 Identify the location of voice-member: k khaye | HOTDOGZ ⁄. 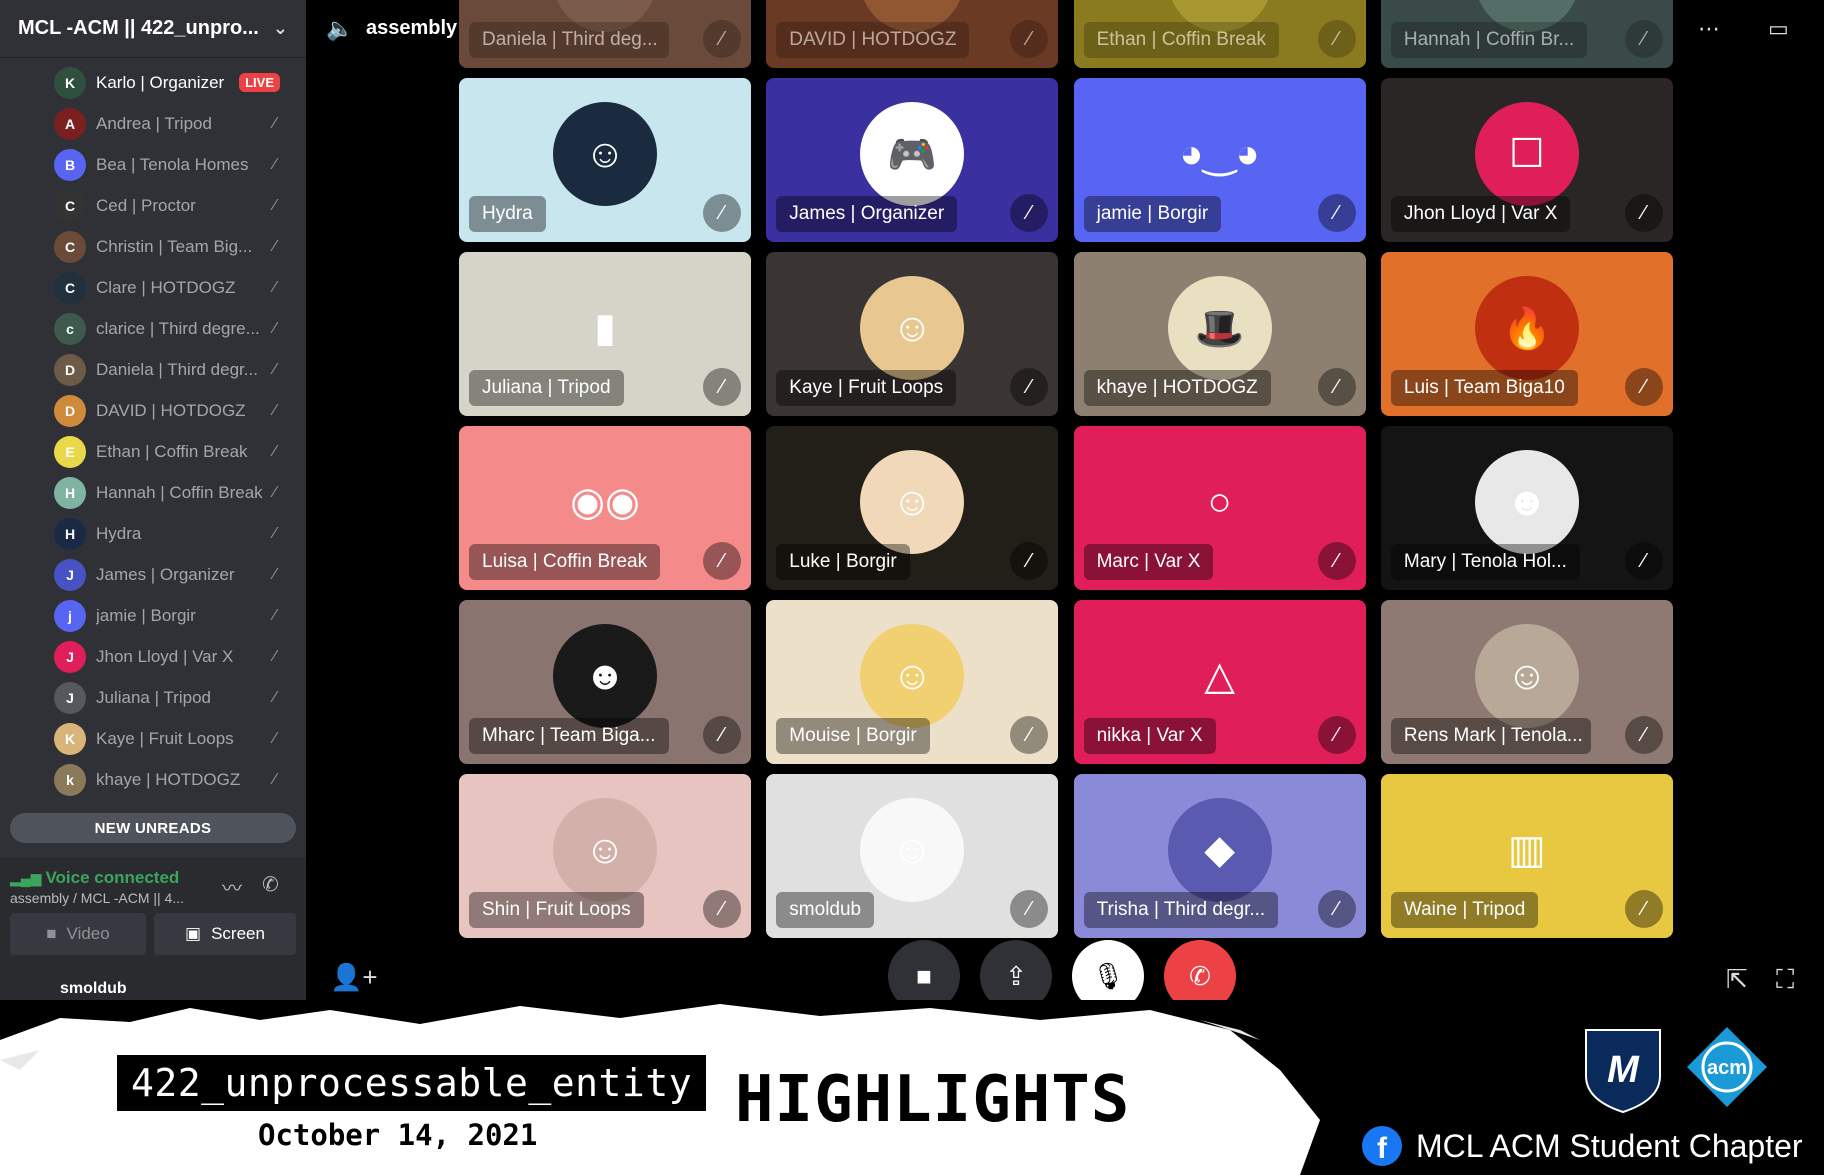
(153, 779).